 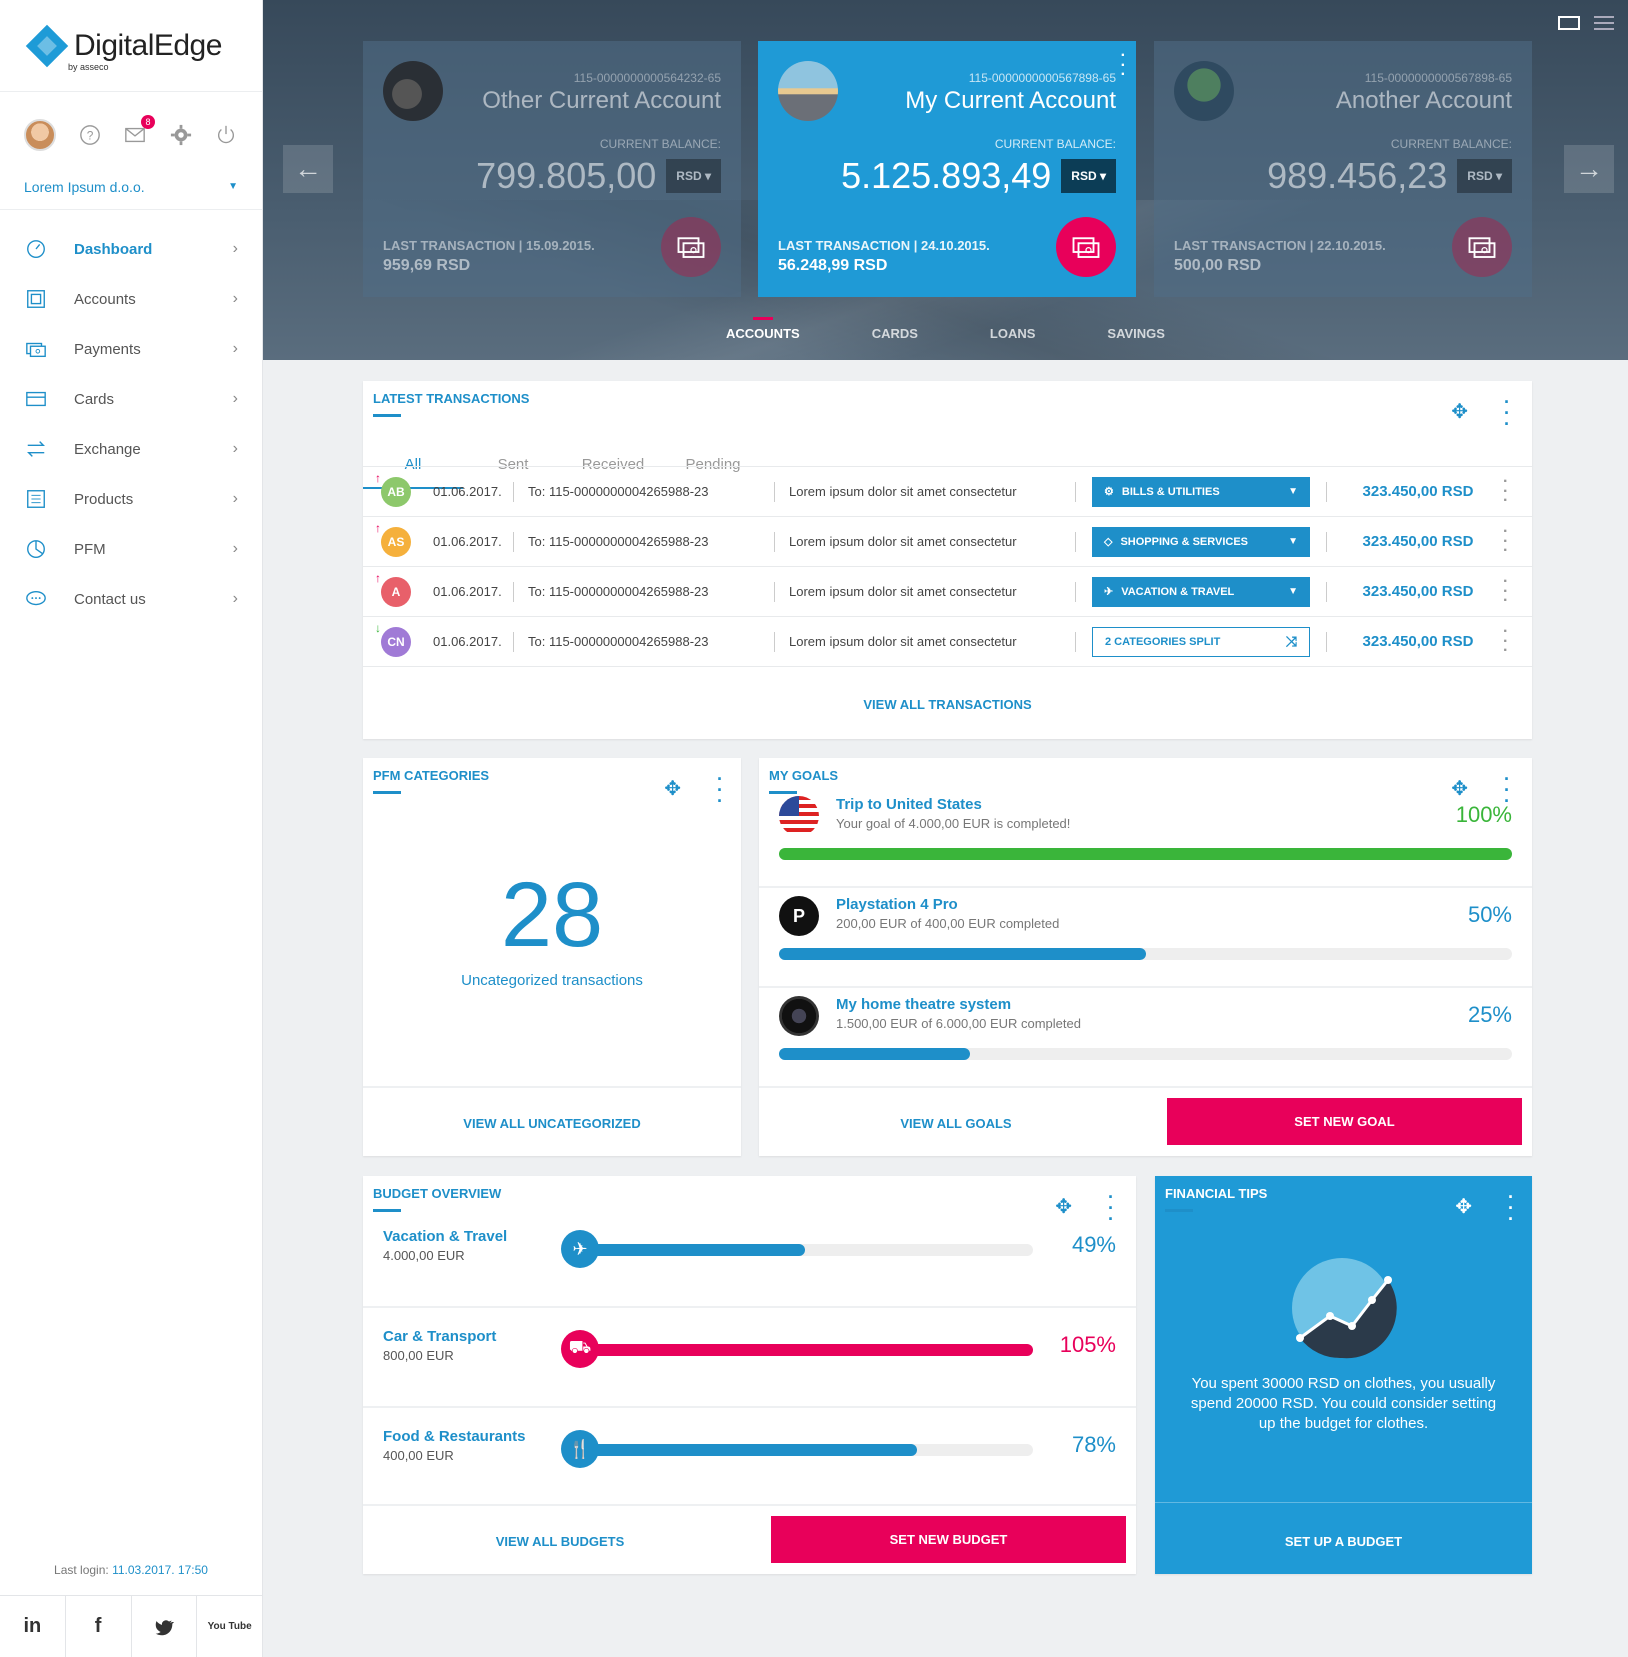 What do you see at coordinates (948, 923) in the screenshot?
I see `goal-status: 200,00 EUR of 400,00 EUR completed` at bounding box center [948, 923].